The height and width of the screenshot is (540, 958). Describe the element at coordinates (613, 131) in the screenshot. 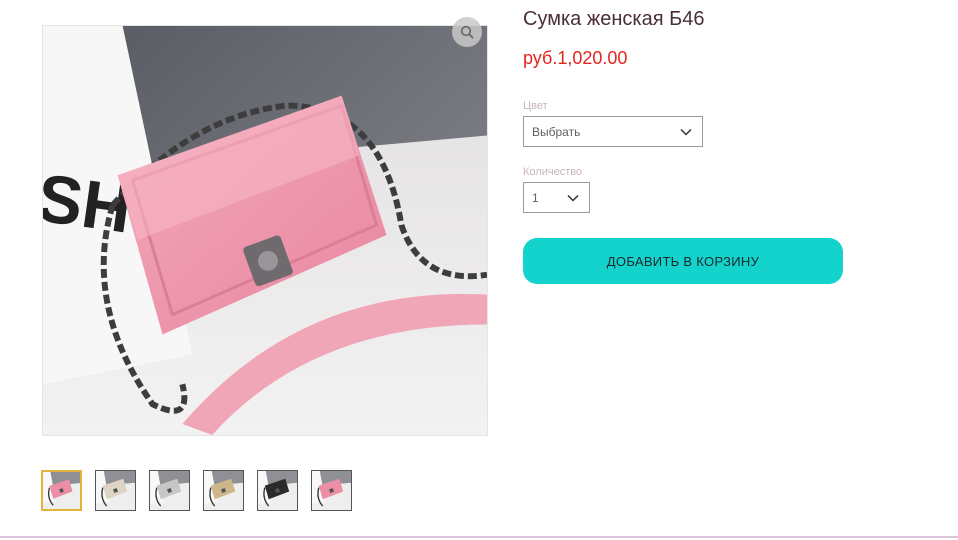

I see `color-select: Выбрать` at that location.